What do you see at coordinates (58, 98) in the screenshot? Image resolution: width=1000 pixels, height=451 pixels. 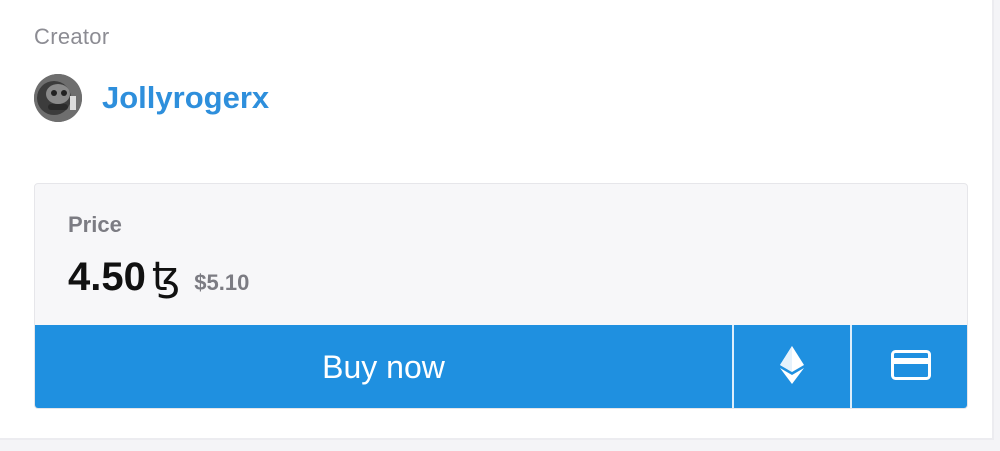 I see `avatar` at bounding box center [58, 98].